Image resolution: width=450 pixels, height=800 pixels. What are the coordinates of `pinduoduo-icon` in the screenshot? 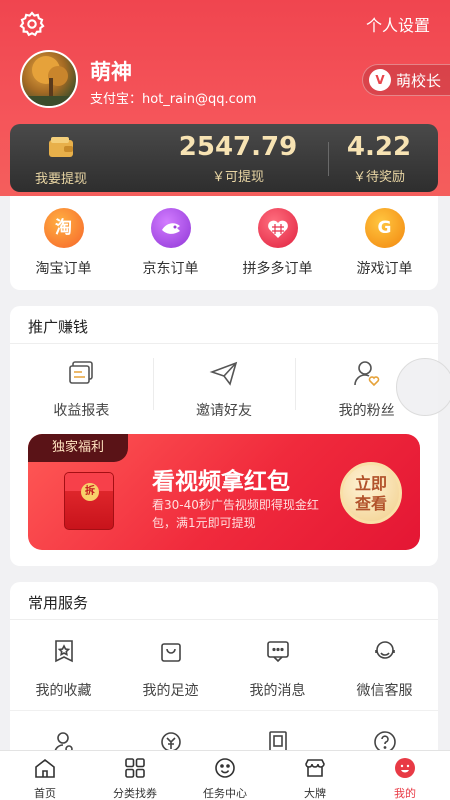 It's located at (277, 228).